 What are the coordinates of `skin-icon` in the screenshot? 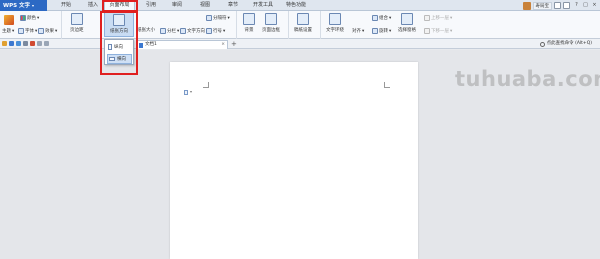 It's located at (557, 5).